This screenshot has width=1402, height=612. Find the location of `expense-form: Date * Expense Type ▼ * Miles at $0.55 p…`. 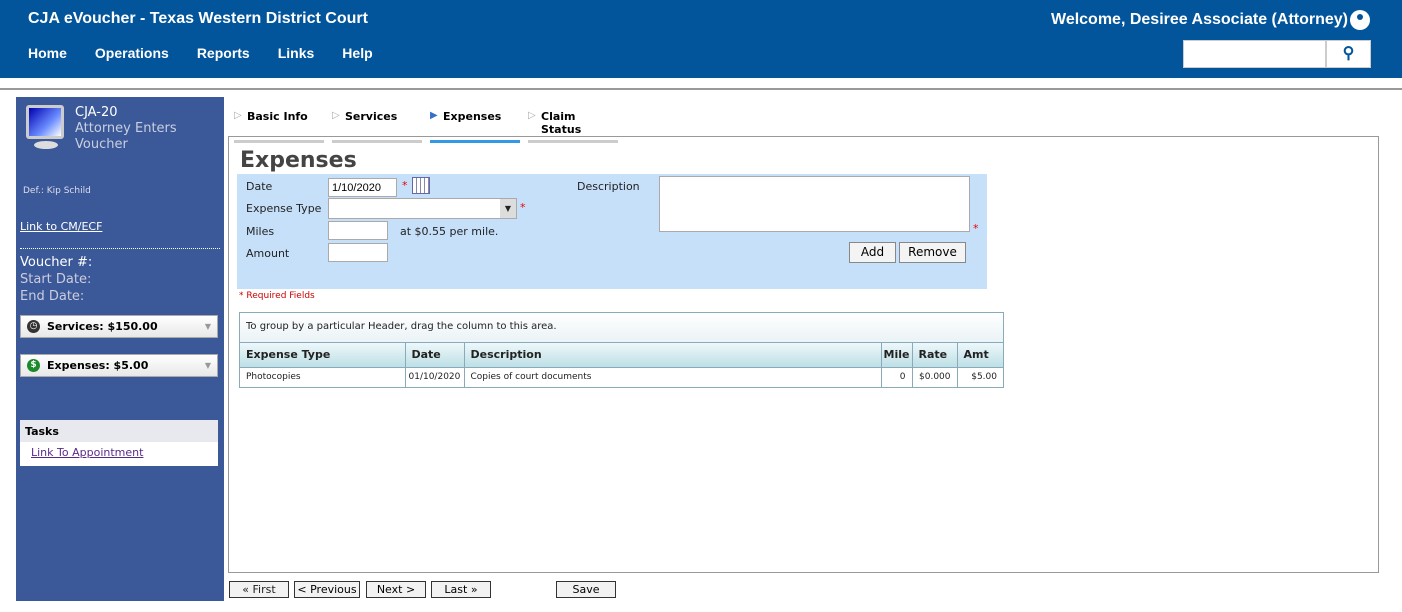

expense-form: Date * Expense Type ▼ * Miles at $0.55 p… is located at coordinates (612, 231).